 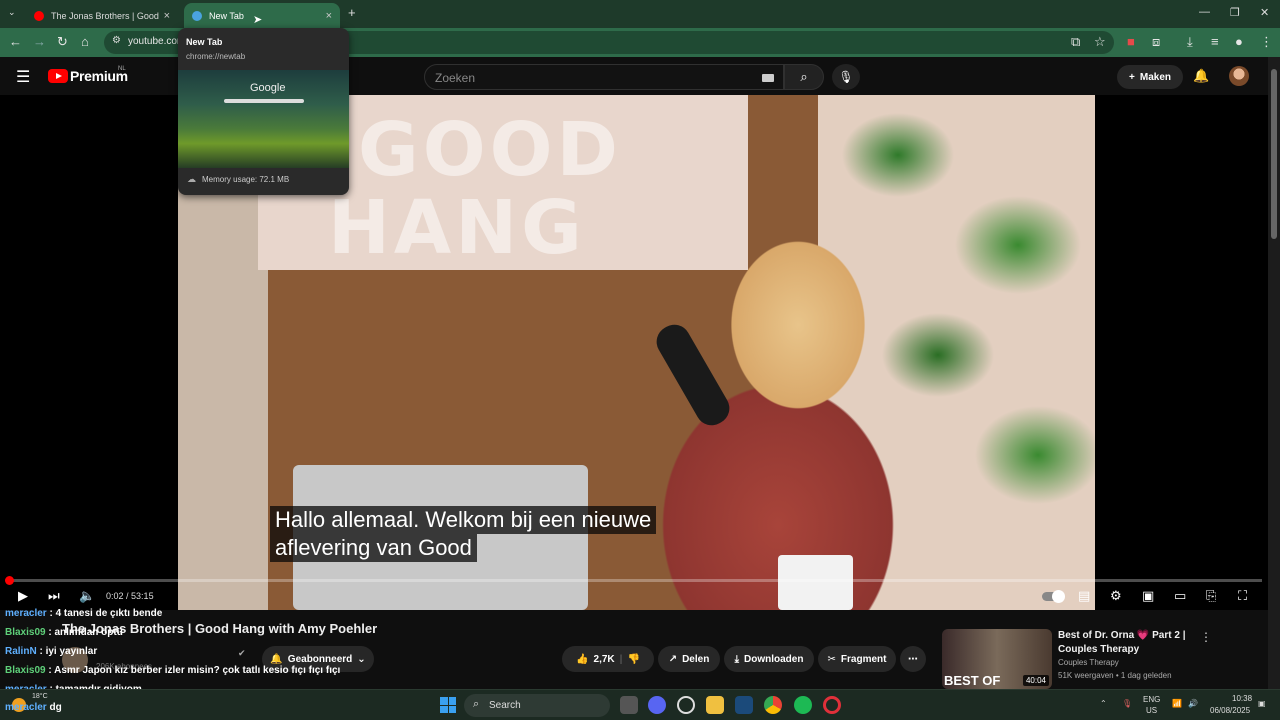 What do you see at coordinates (490, 150) in the screenshot?
I see `sign-text-top: GOOD` at bounding box center [490, 150].